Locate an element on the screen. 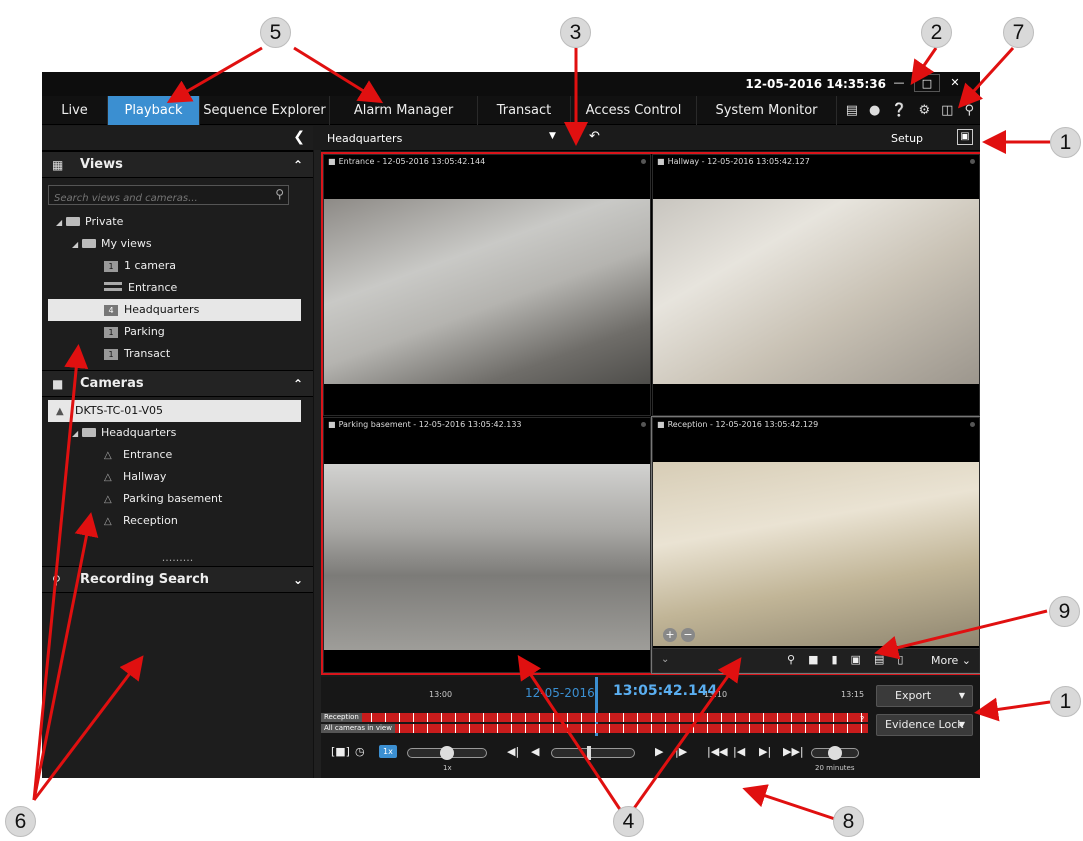  panel-scrollbar is located at coordinates (317, 464).